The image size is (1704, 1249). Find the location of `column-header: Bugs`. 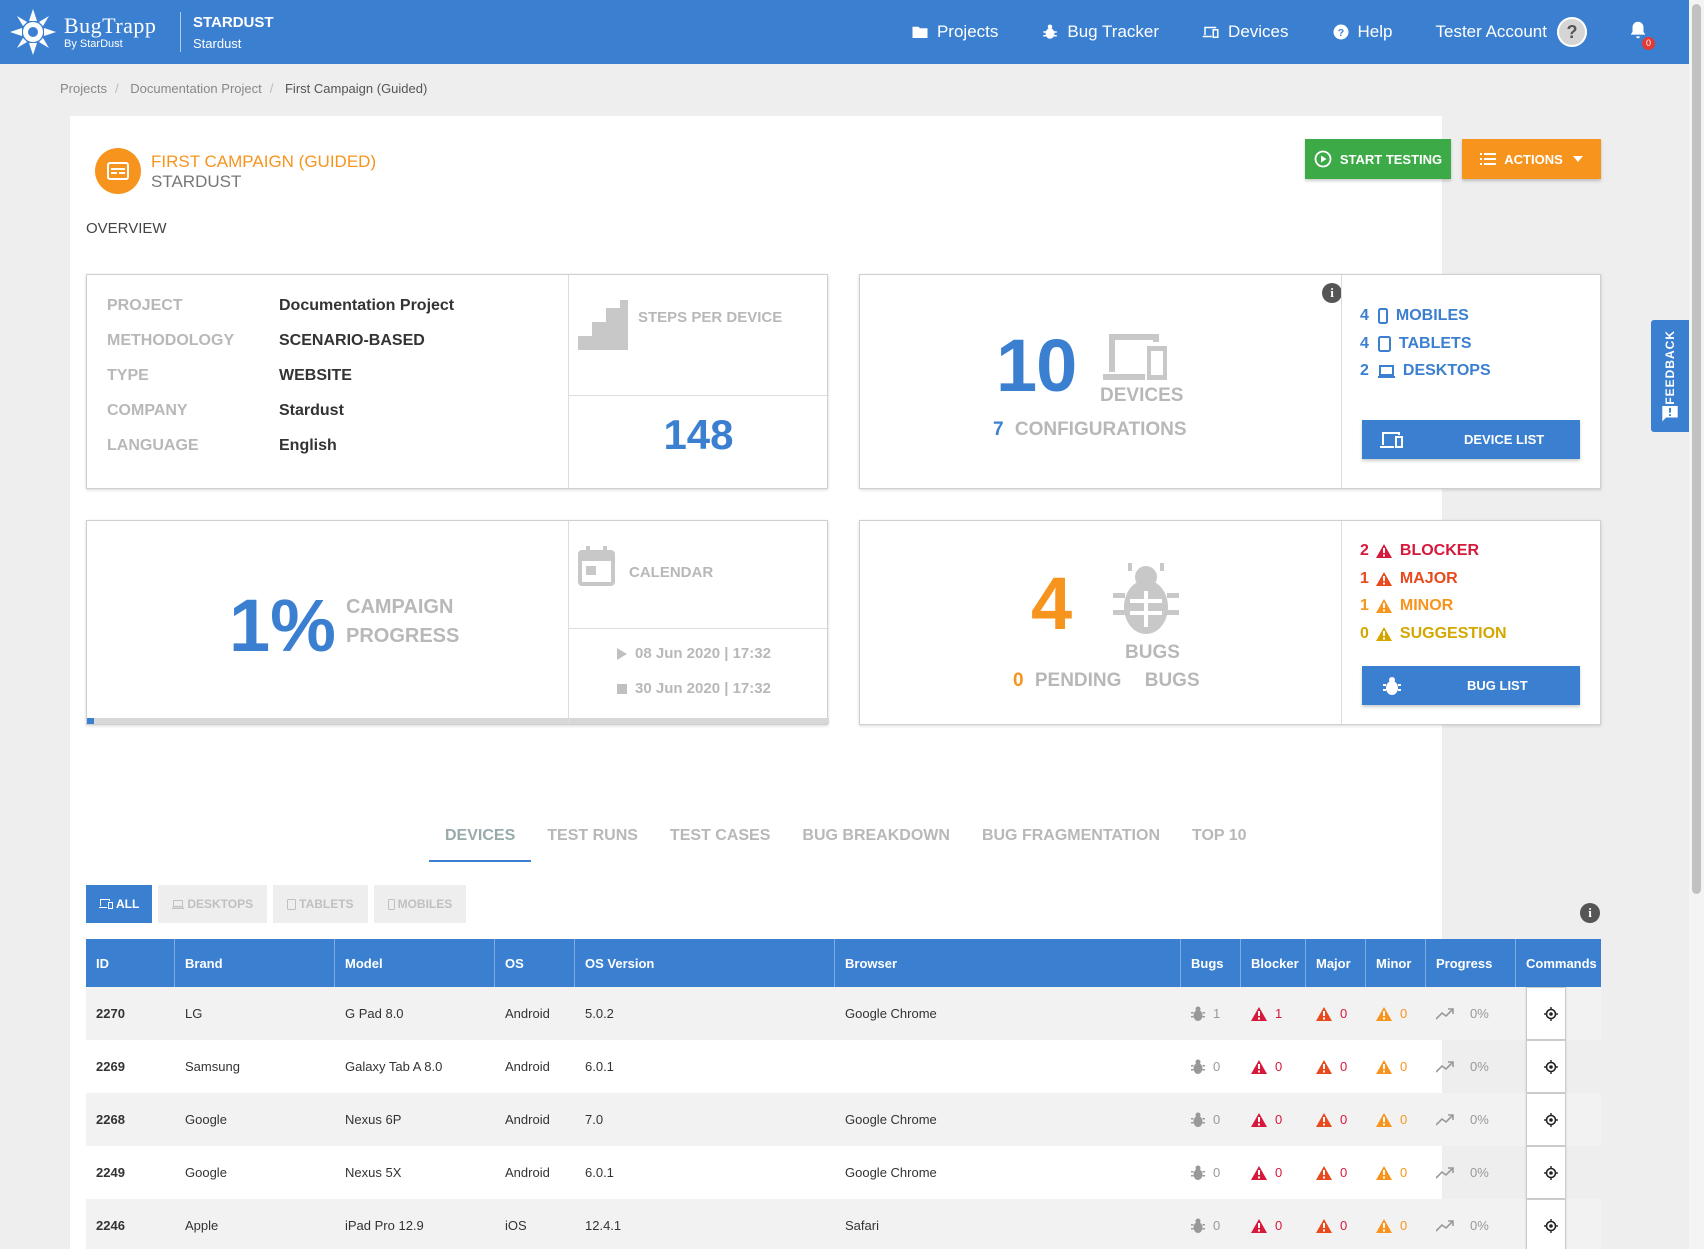

column-header: Bugs is located at coordinates (1211, 963).